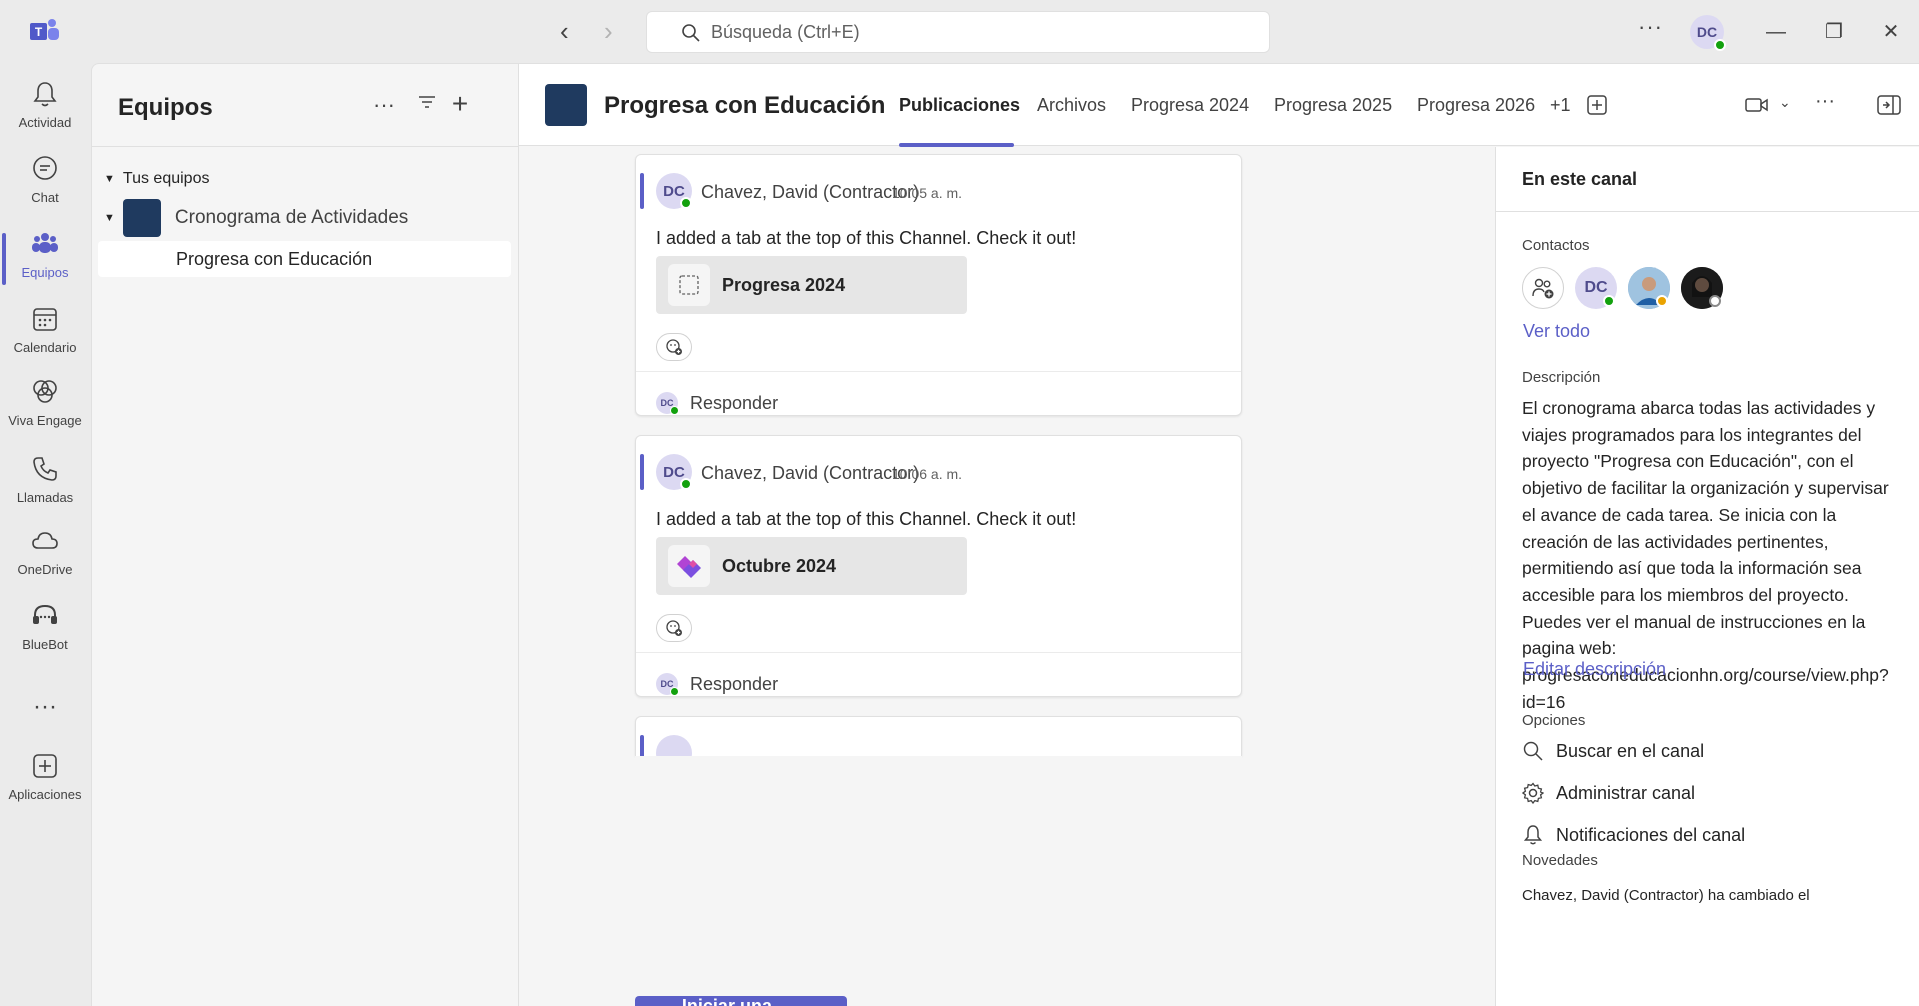 The height and width of the screenshot is (1006, 1919). Describe the element at coordinates (45, 707) in the screenshot. I see `more-apps-icon: ···` at that location.